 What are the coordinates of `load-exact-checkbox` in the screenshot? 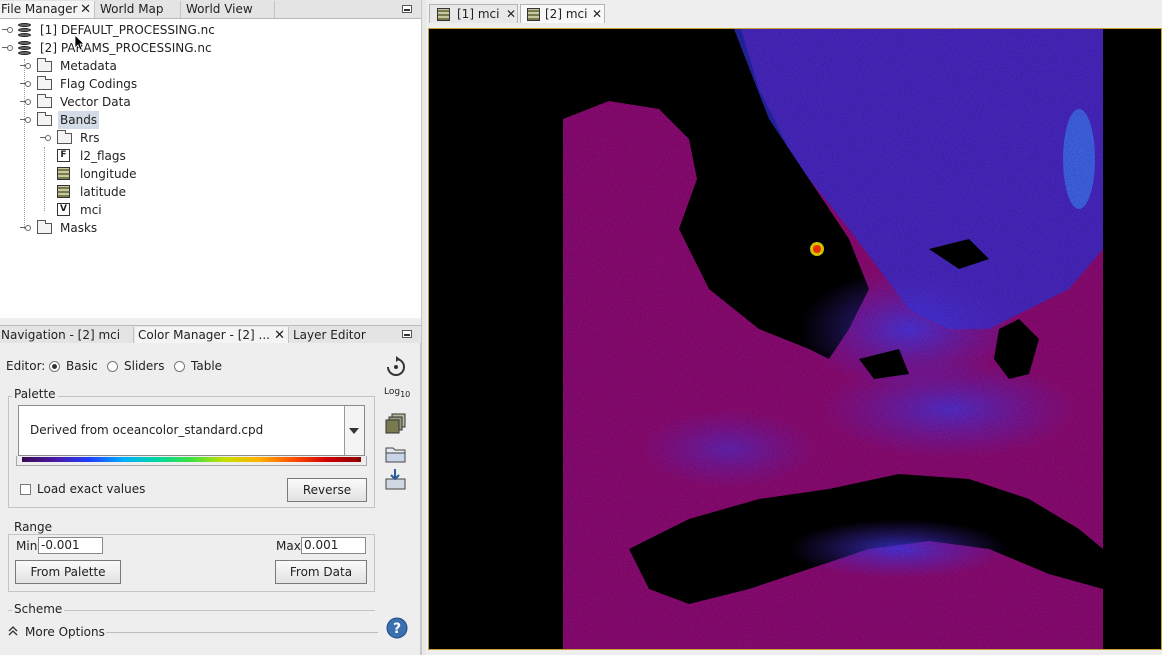 It's located at (25, 489).